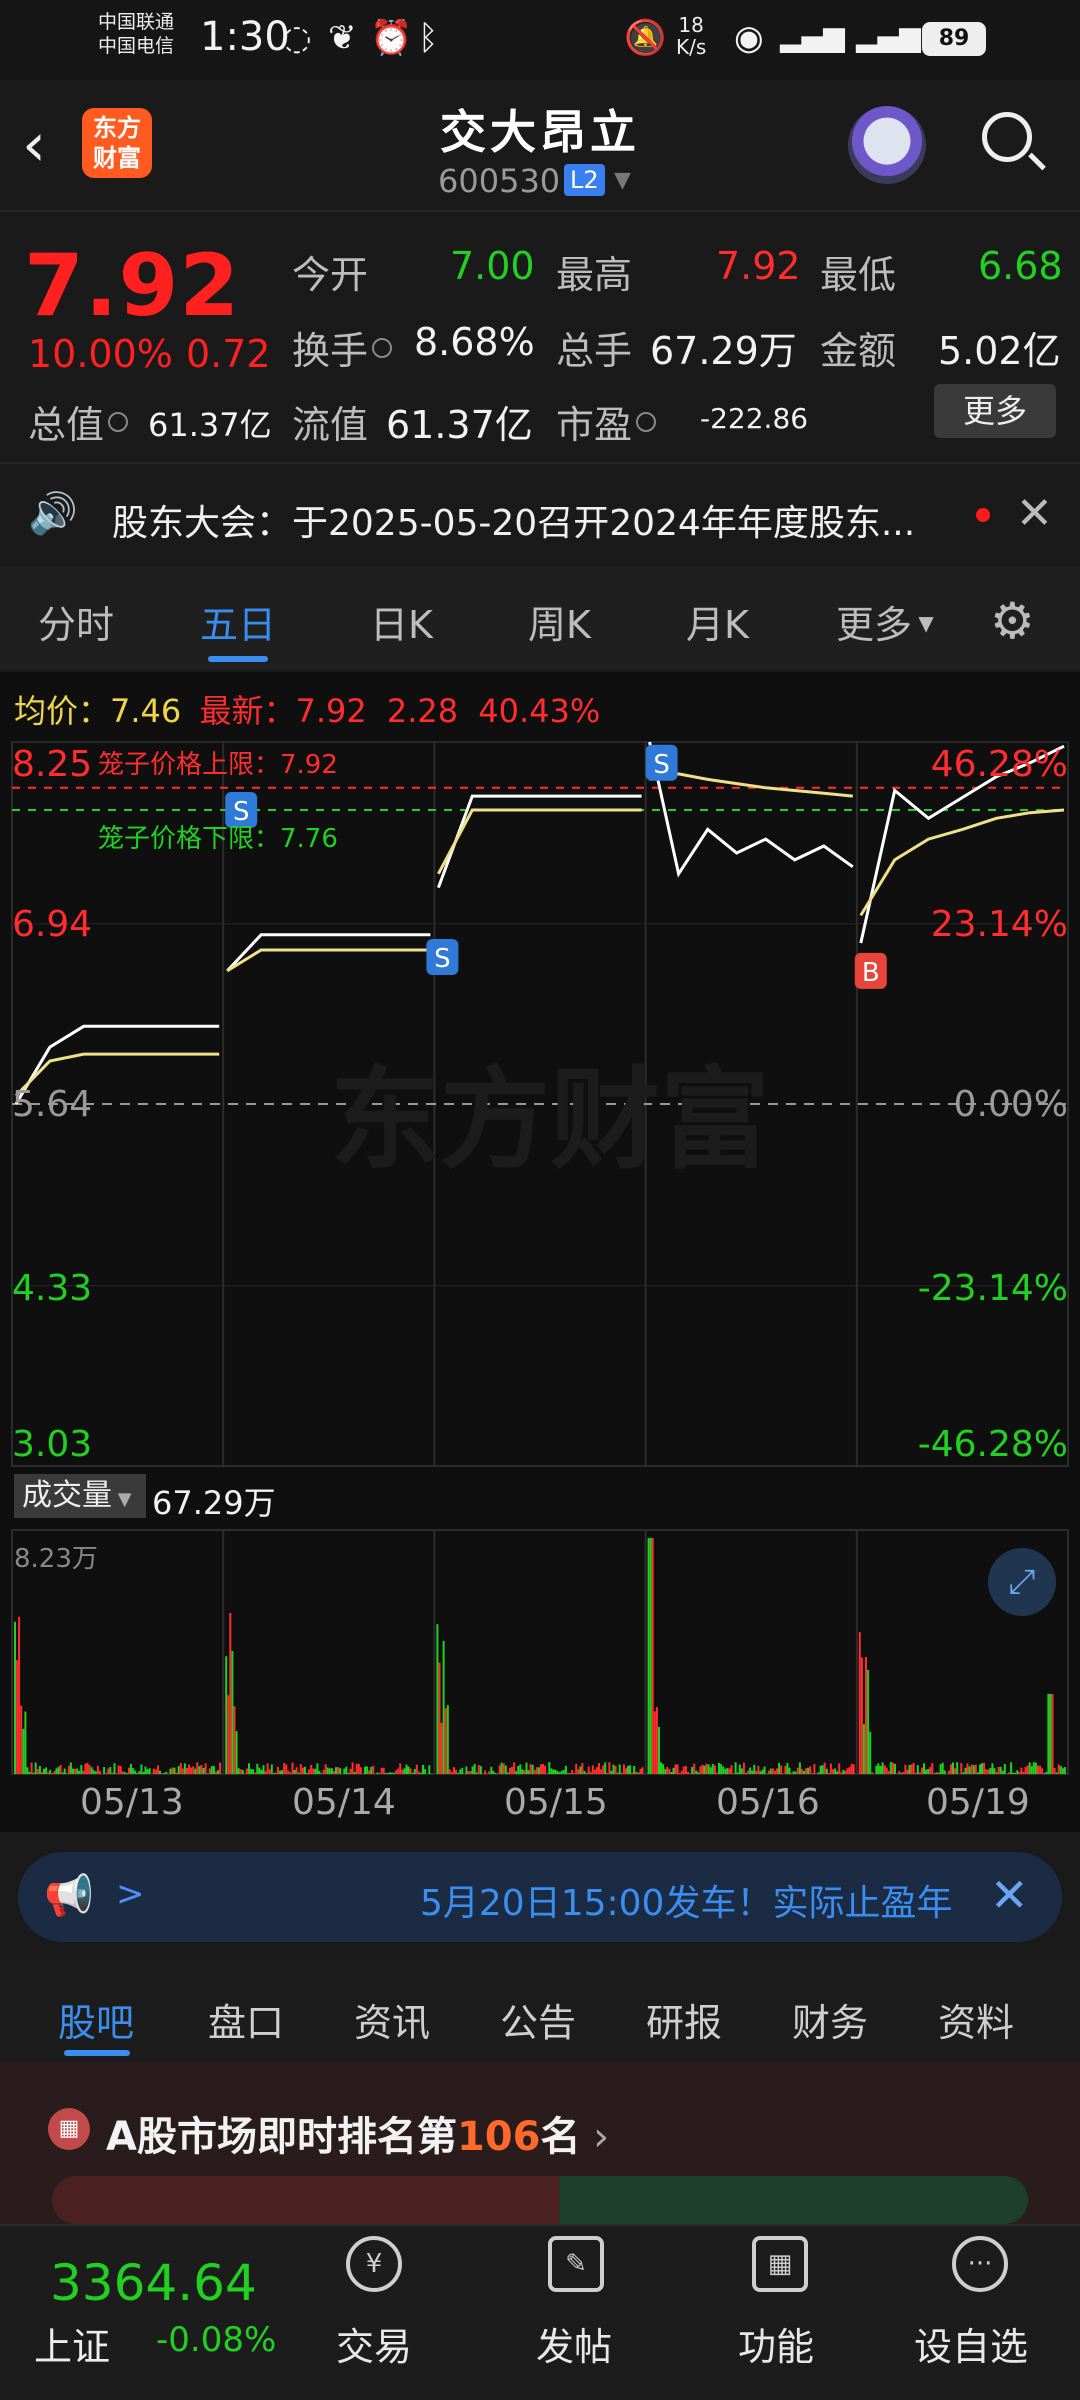  Describe the element at coordinates (556, 1802) in the screenshot. I see `x-date-label: 05/15` at that location.